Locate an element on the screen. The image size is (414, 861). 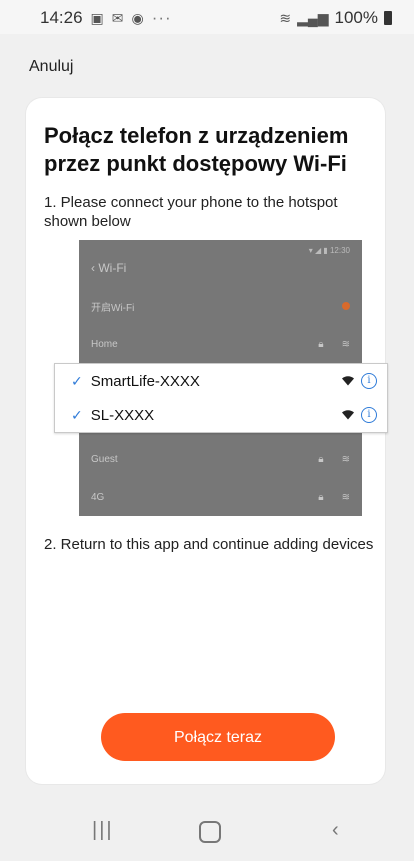
illustration-guest-row: Guest 🔒︎ ≋ is located at coordinates (220, 459).